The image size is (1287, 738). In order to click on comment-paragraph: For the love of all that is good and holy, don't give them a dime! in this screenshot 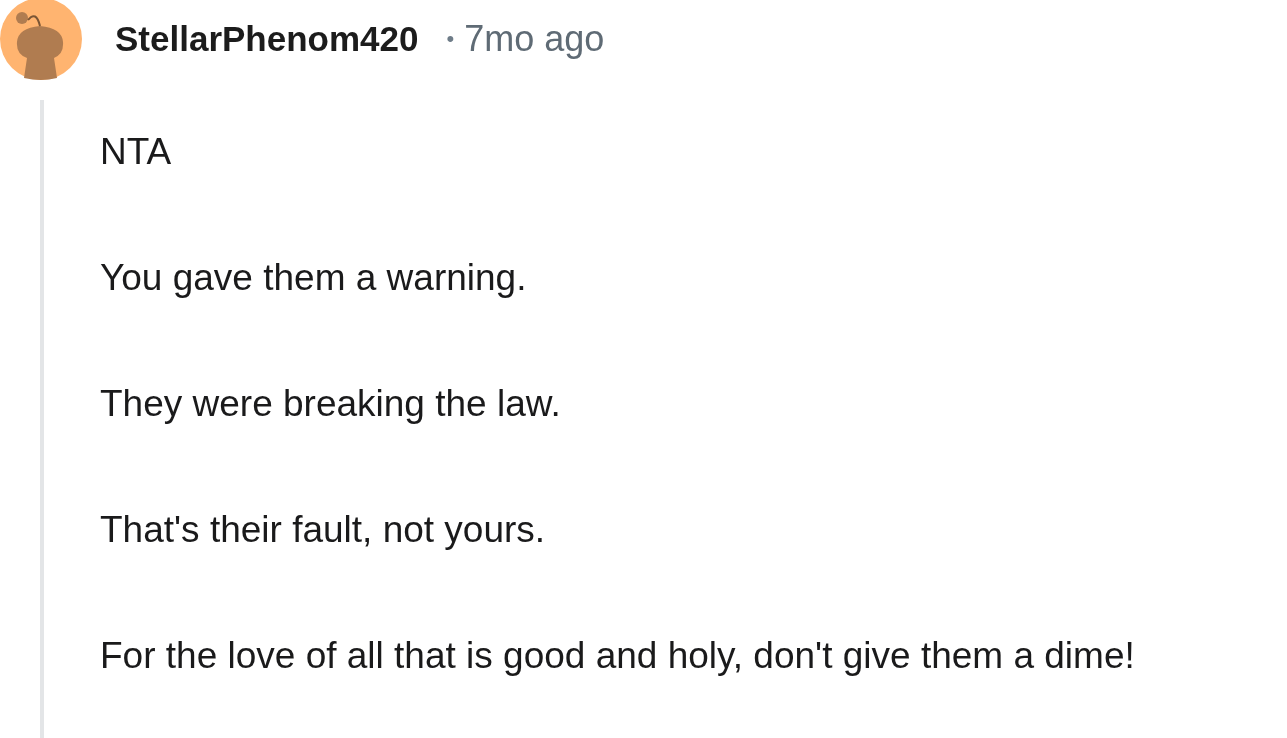, I will do `click(618, 656)`.